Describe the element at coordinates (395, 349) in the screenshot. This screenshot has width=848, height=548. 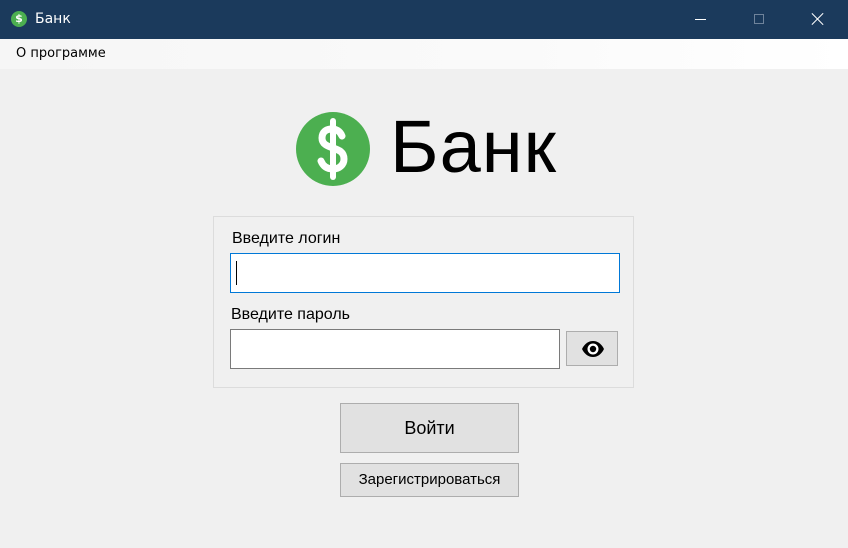
I see `password-input` at that location.